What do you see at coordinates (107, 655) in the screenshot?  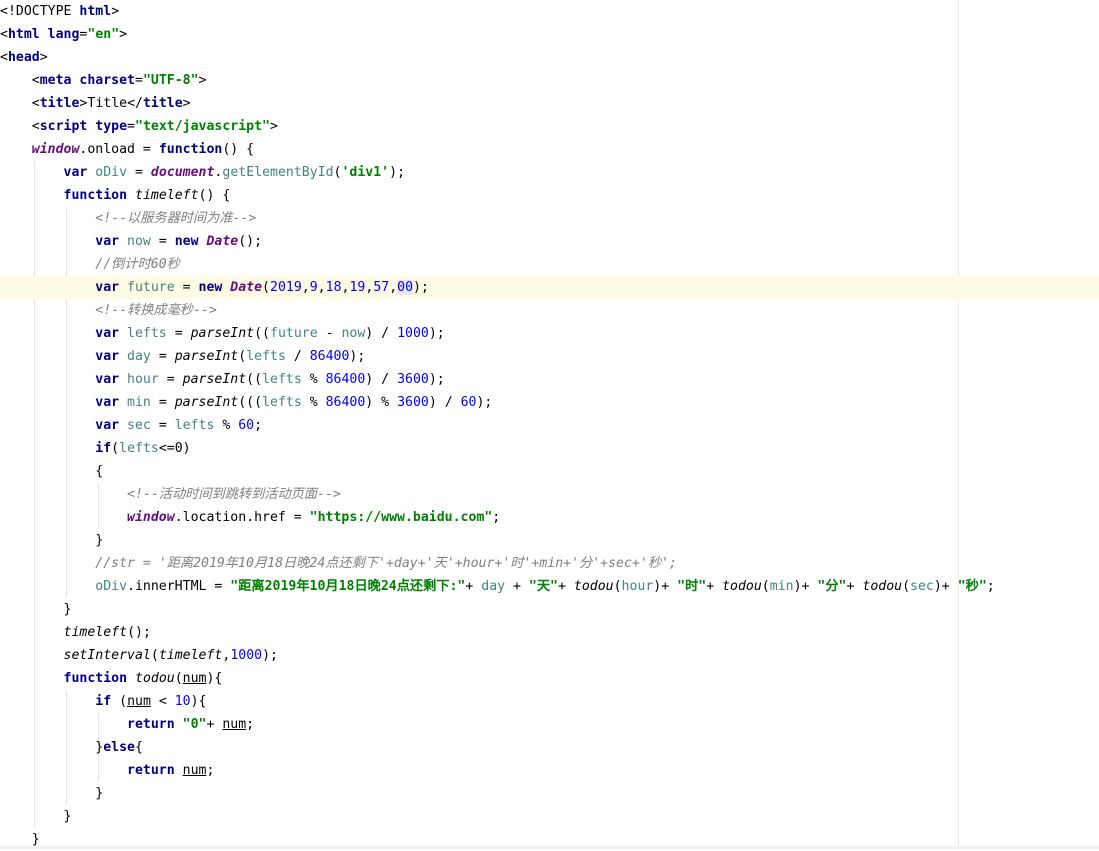 I see `code-token: setInterval` at bounding box center [107, 655].